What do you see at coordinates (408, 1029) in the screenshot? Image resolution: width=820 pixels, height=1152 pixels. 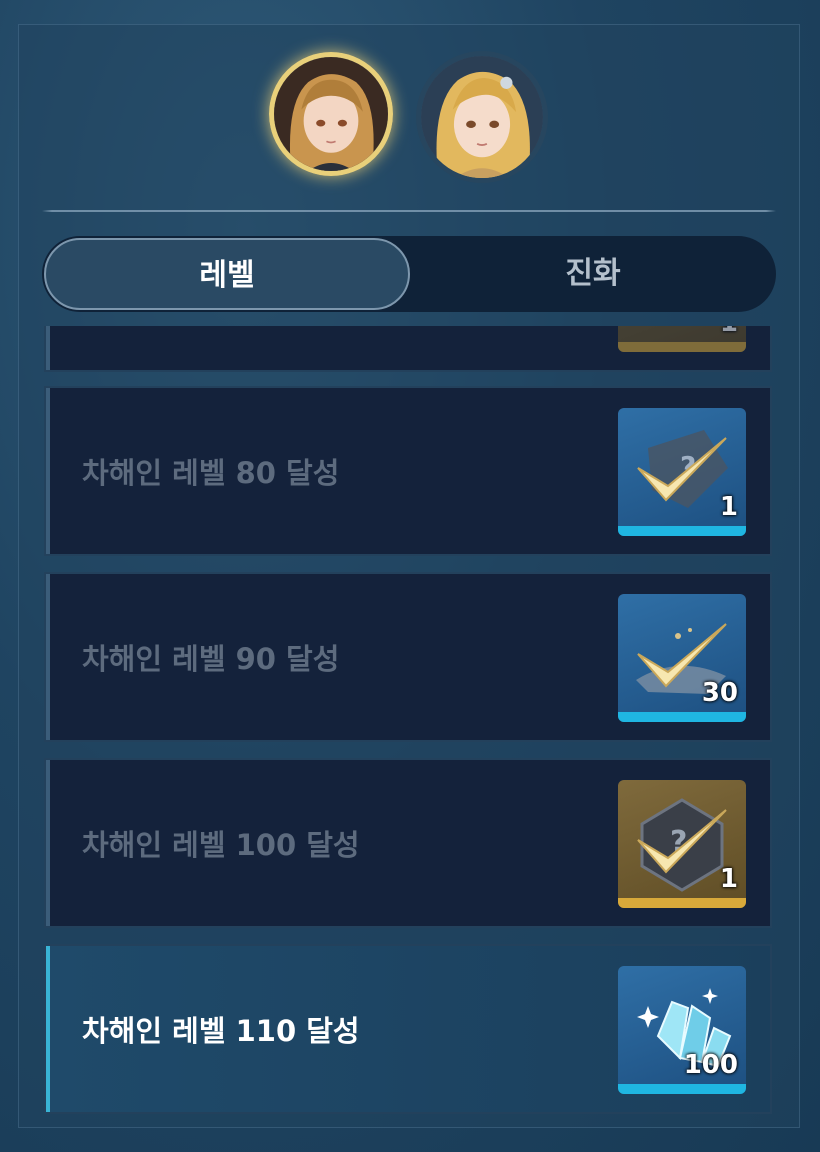 I see `mission-row-claimable: 차해인 레벨 110 달성 100` at bounding box center [408, 1029].